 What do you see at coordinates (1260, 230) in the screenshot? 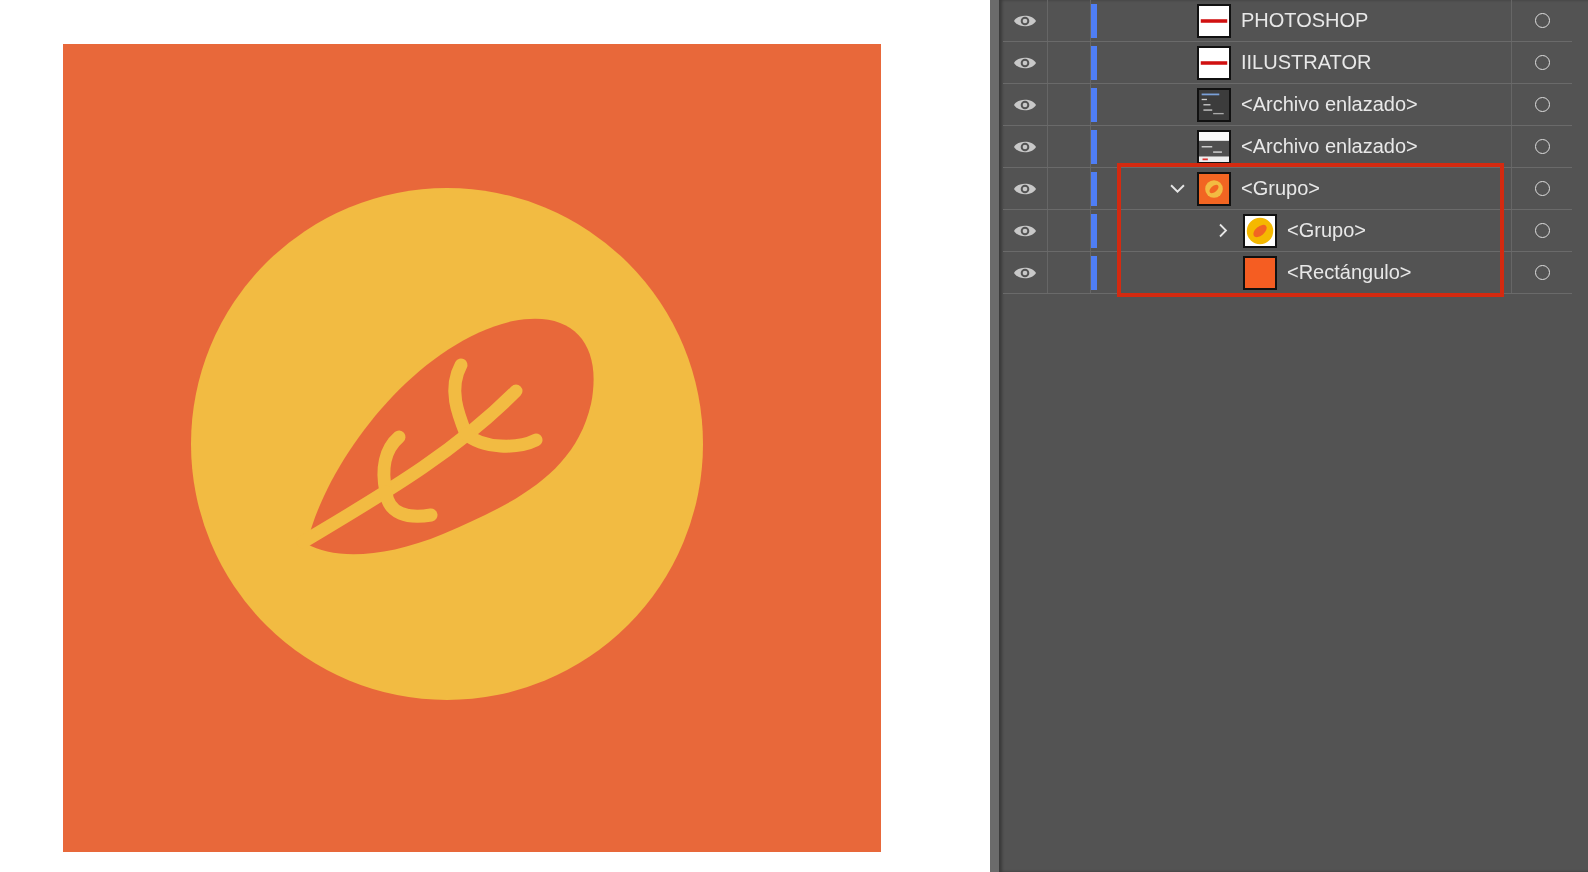
I see `leaf-badge-icon` at bounding box center [1260, 230].